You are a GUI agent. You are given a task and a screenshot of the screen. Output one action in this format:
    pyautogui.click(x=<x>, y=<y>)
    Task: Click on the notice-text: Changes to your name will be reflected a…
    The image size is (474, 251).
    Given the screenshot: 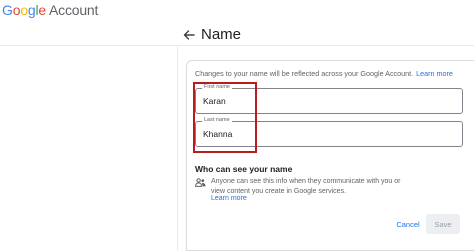 What is the action you would take?
    pyautogui.click(x=304, y=73)
    